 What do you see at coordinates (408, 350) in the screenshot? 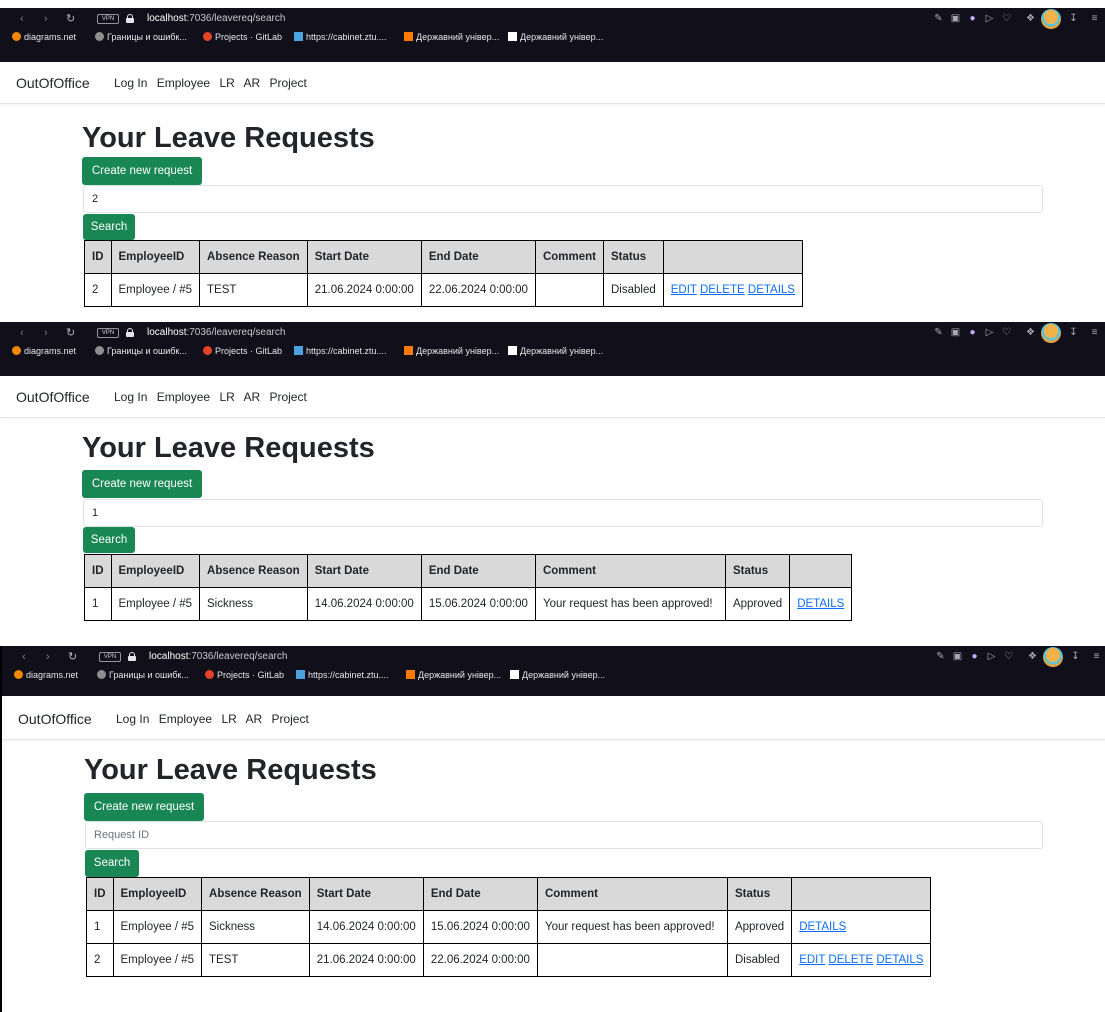
I see `university-icon` at bounding box center [408, 350].